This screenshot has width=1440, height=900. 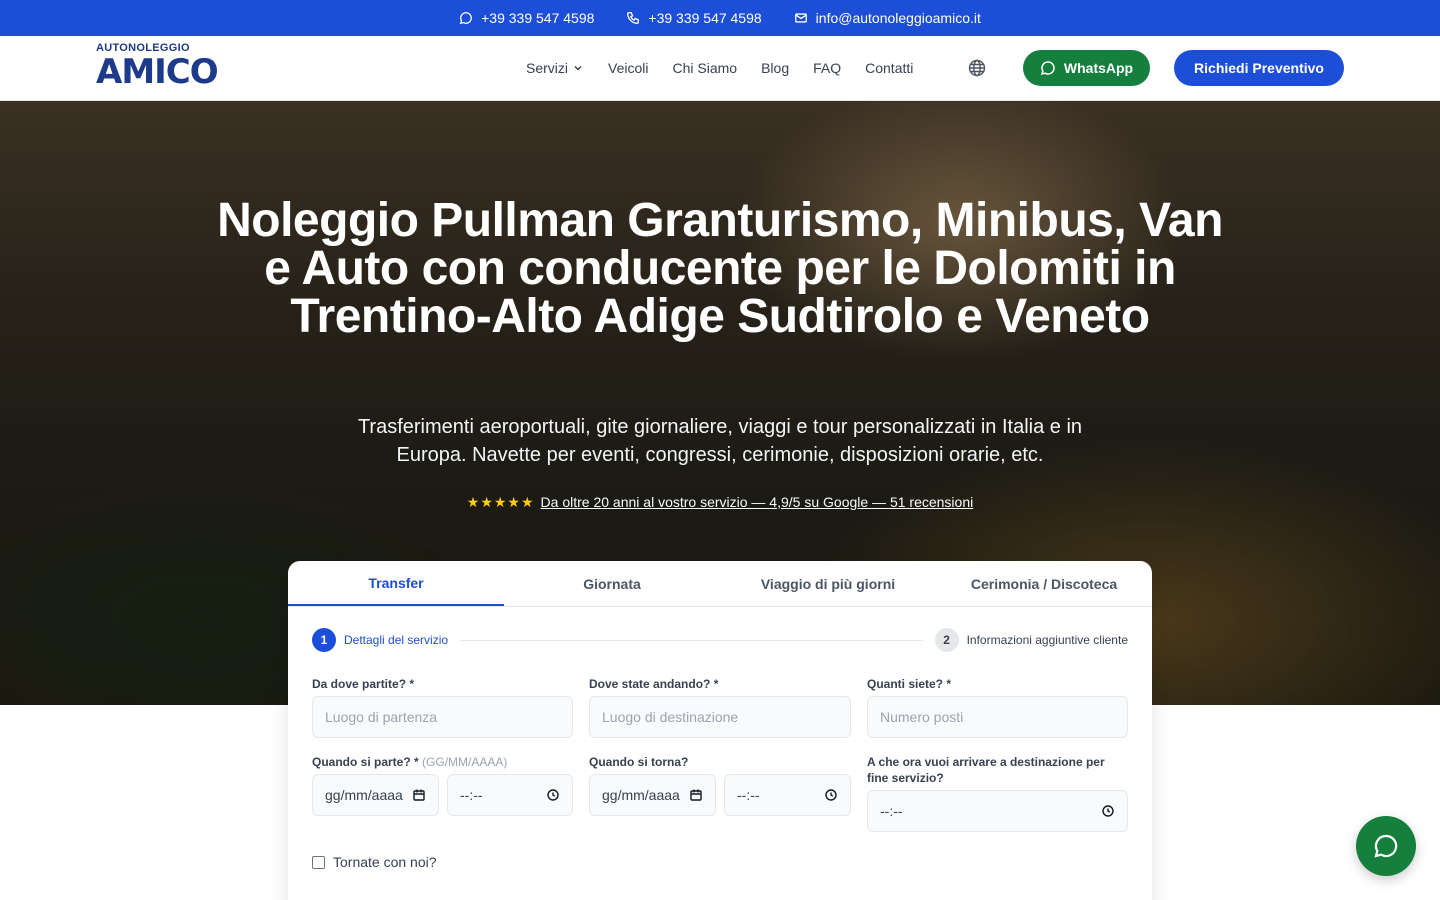 I want to click on phone-number: +39 339 547 4598, so click(x=705, y=18).